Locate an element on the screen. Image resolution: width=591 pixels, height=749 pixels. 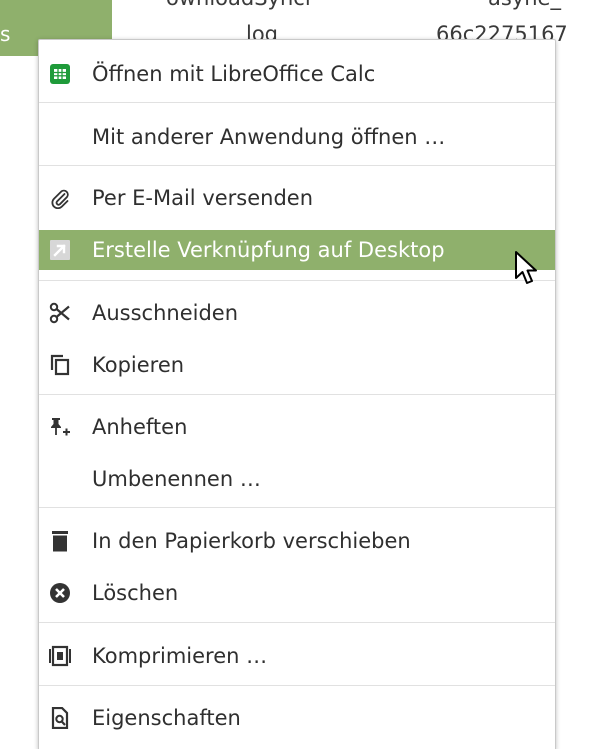
mouse-cursor-icon is located at coordinates (526, 267).